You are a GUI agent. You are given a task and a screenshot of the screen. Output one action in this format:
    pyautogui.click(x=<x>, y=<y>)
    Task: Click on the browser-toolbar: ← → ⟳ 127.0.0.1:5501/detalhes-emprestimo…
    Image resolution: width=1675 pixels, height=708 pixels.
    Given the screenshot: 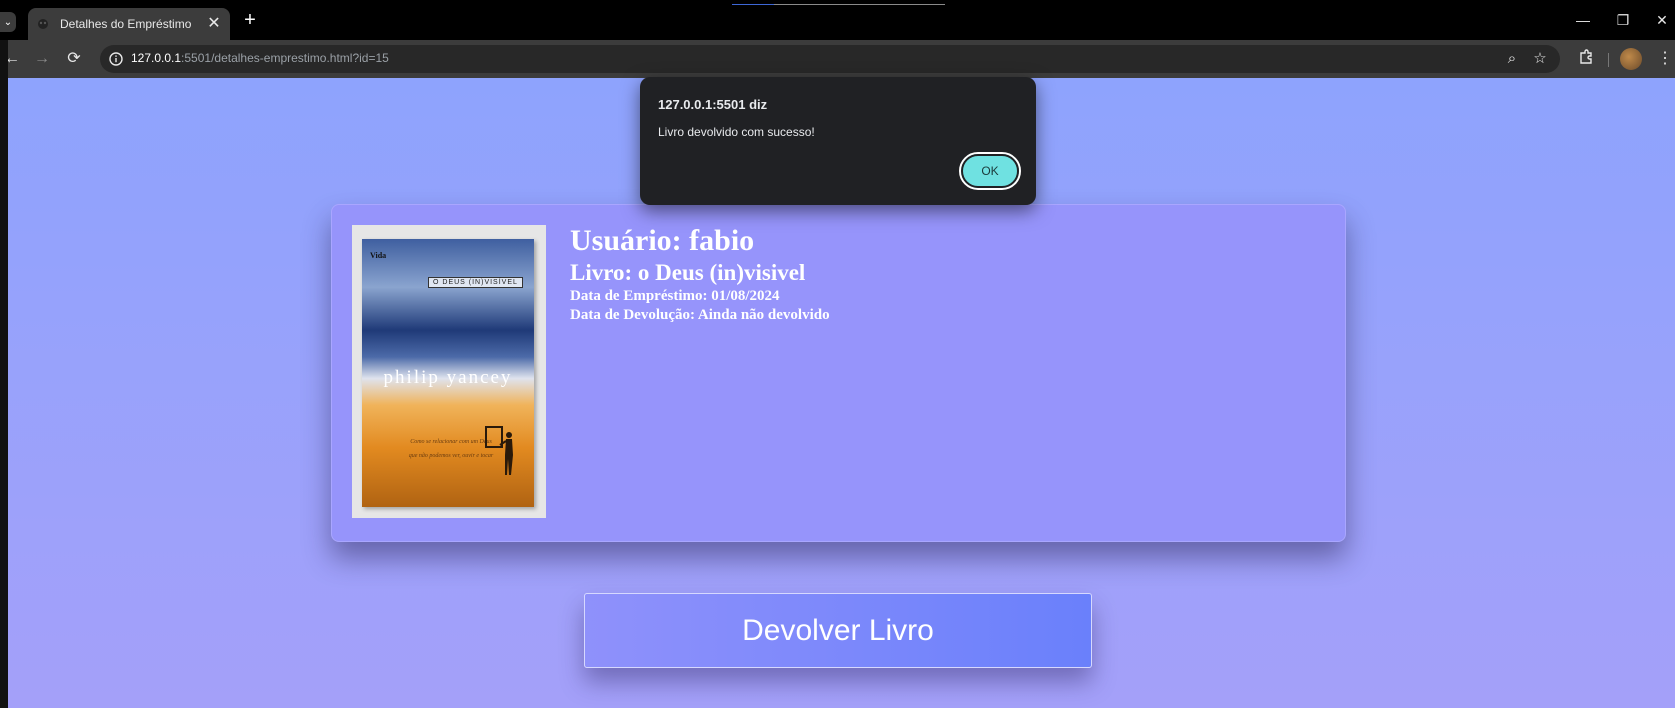 What is the action you would take?
    pyautogui.click(x=837, y=59)
    